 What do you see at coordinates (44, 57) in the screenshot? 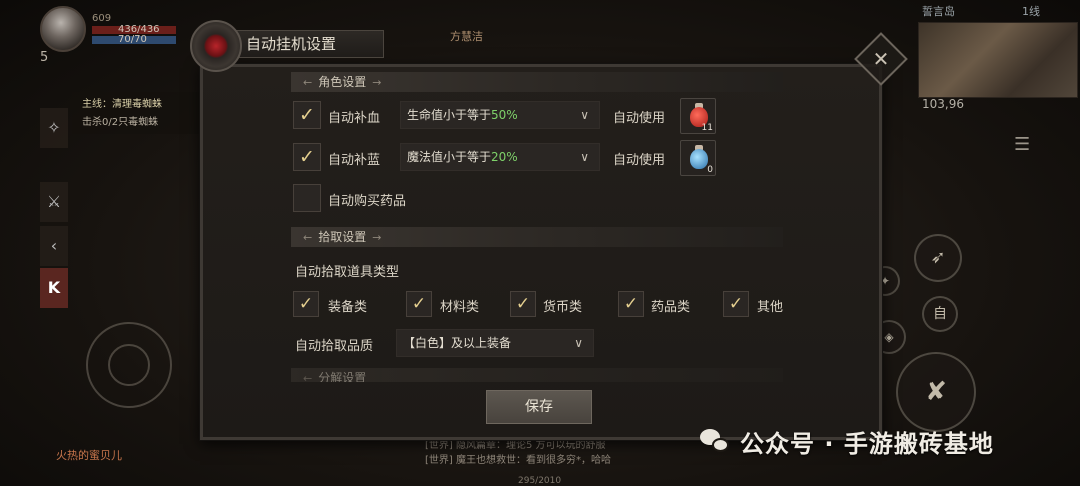
I see `player-level: 5` at bounding box center [44, 57].